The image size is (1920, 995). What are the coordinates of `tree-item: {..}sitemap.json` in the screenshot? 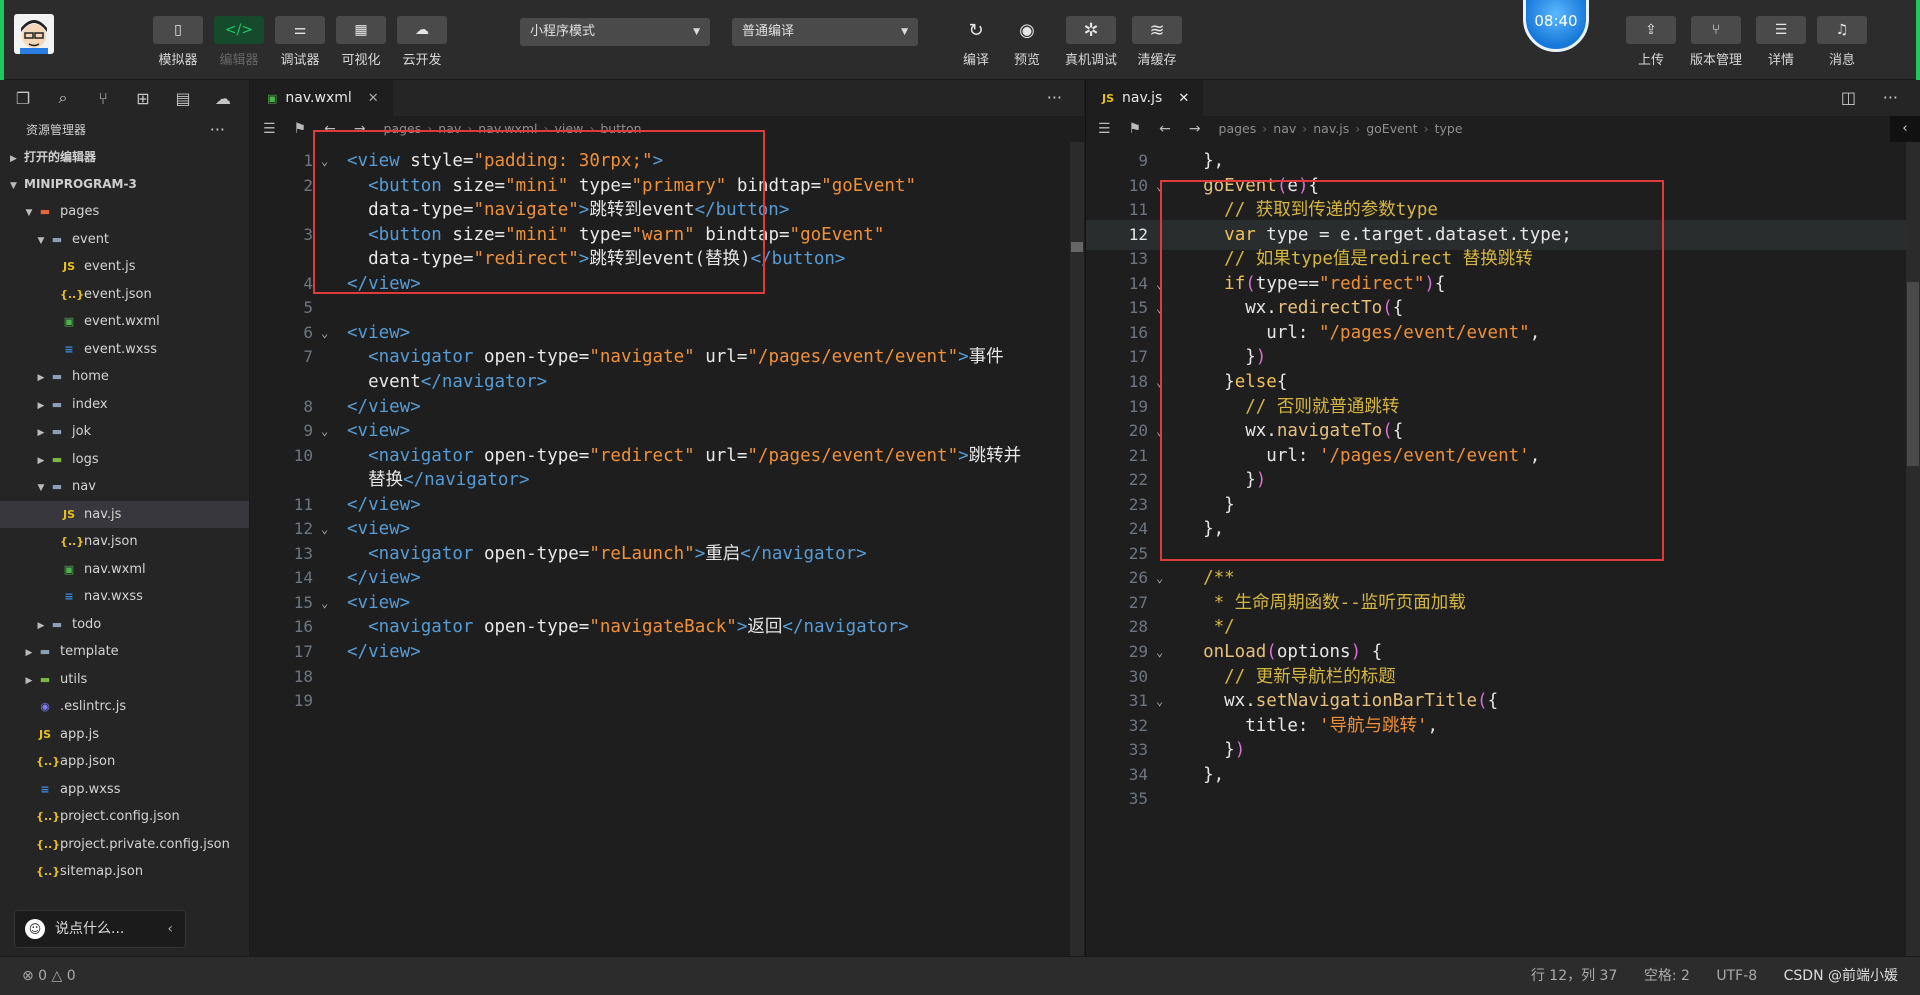 It's located at (124, 872).